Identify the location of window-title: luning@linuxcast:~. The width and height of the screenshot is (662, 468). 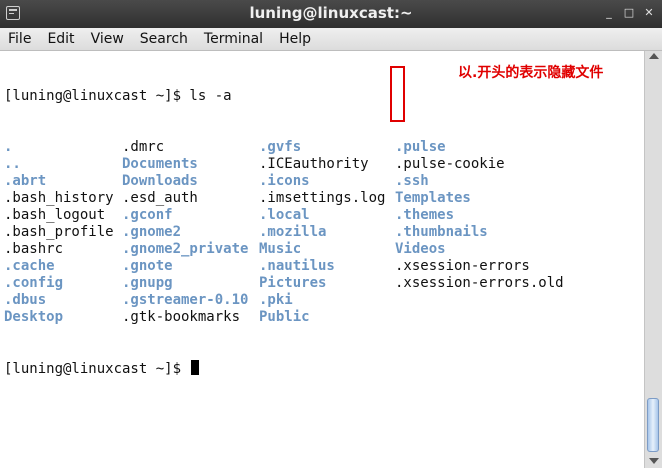
(331, 13).